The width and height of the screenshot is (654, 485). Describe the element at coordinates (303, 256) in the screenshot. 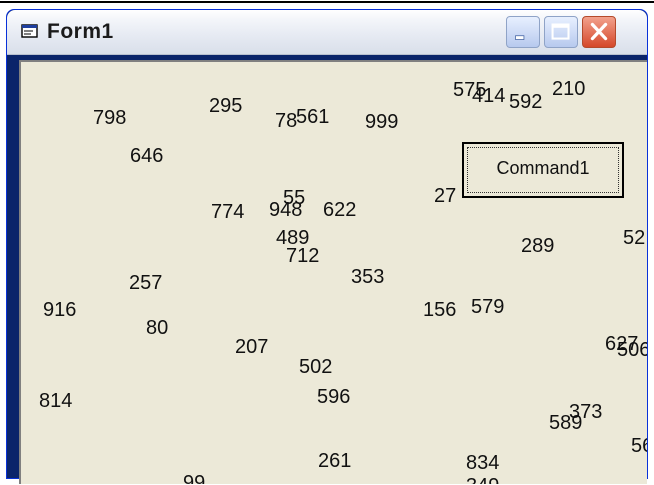

I see `number-label: 712` at that location.